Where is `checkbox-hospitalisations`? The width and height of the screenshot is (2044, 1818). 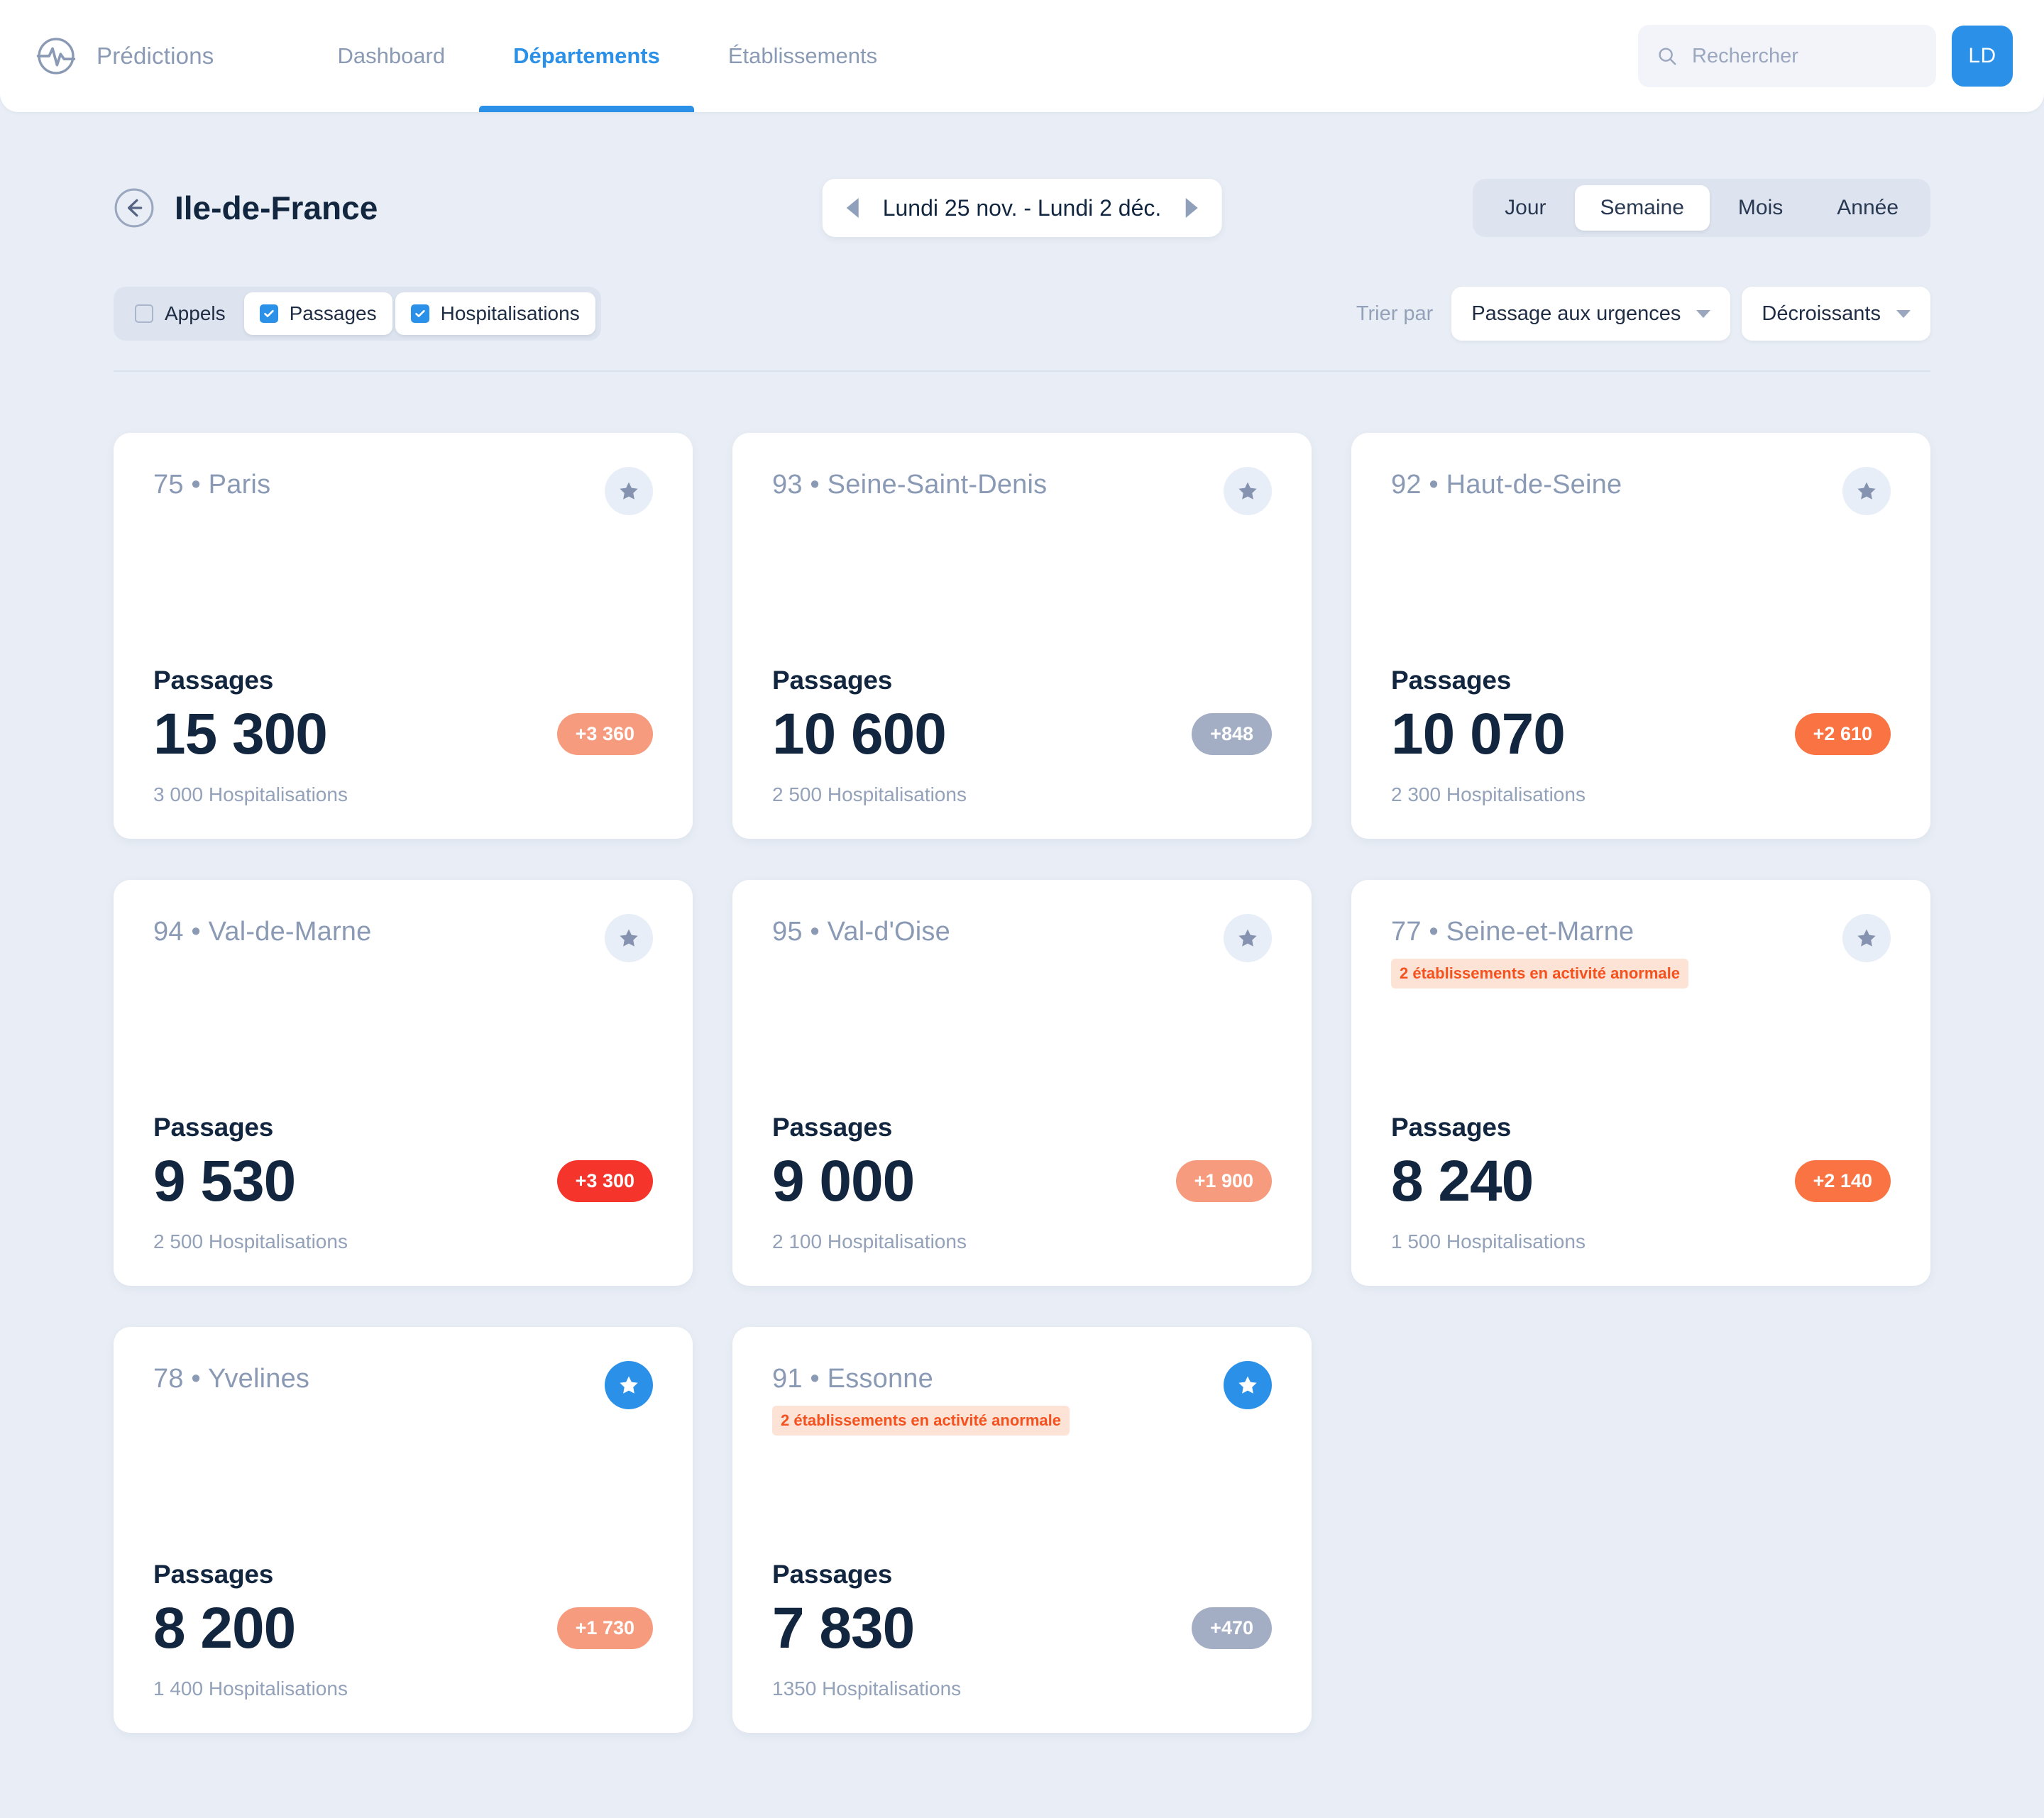
checkbox-hospitalisations is located at coordinates (419, 313).